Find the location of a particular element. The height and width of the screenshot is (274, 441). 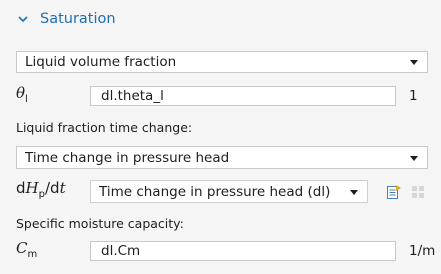

specific-moisture-capacity-label: Specific moisture capacity: is located at coordinates (100, 223).